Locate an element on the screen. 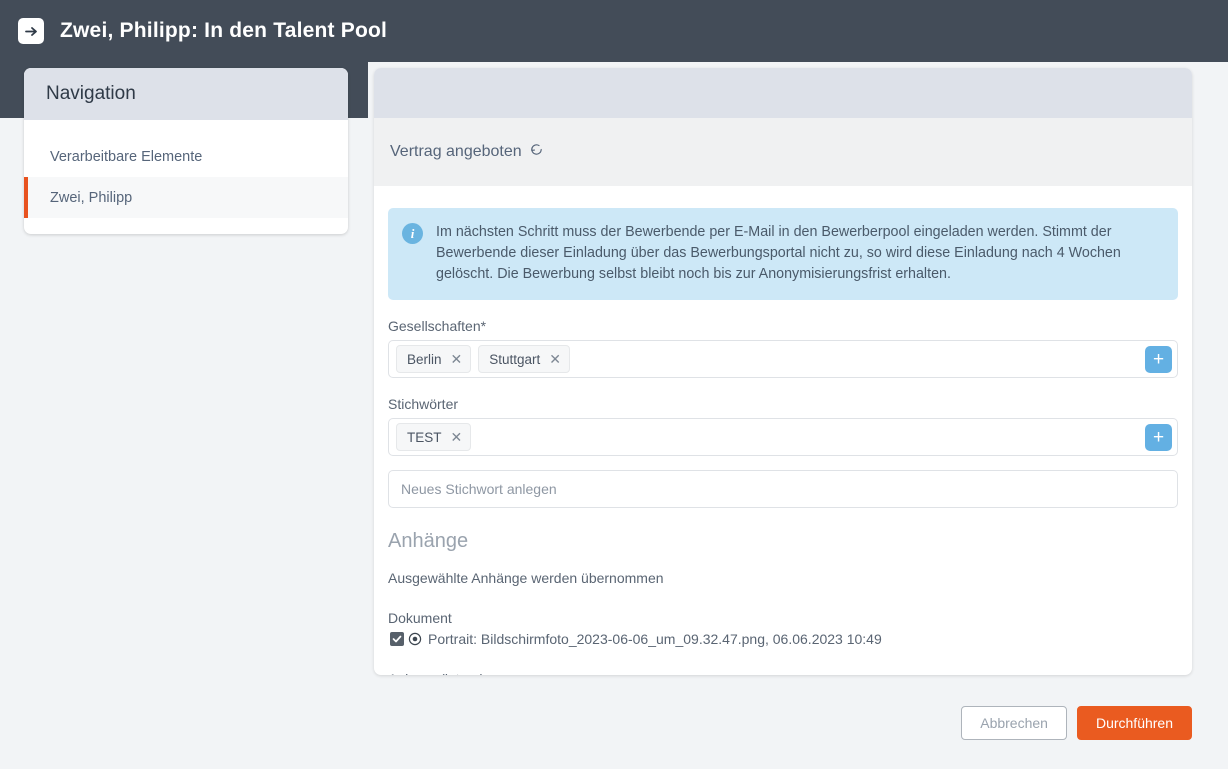 The image size is (1228, 769). navigation-header: Navigation is located at coordinates (186, 94).